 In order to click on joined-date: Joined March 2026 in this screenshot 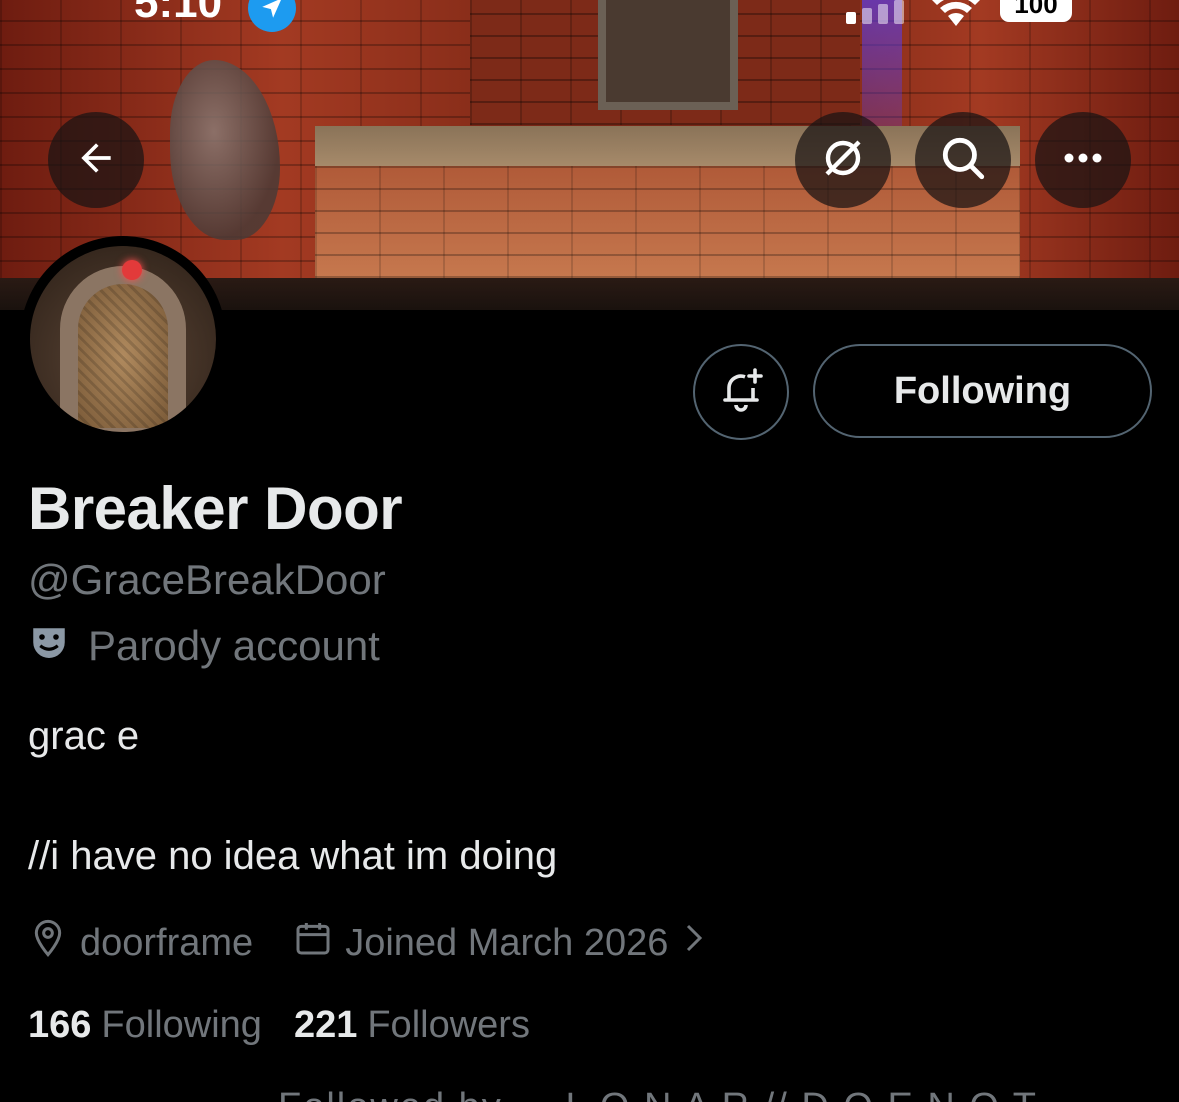, I will do `click(500, 943)`.